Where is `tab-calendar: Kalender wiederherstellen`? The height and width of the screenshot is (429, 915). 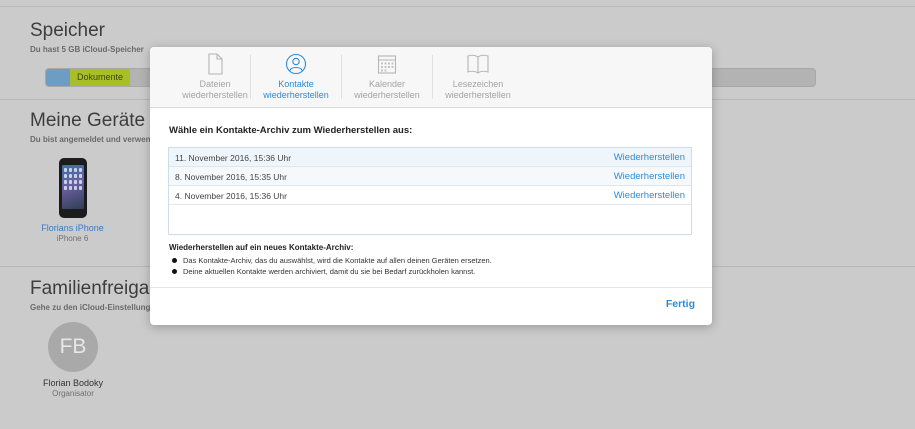 tab-calendar: Kalender wiederherstellen is located at coordinates (387, 77).